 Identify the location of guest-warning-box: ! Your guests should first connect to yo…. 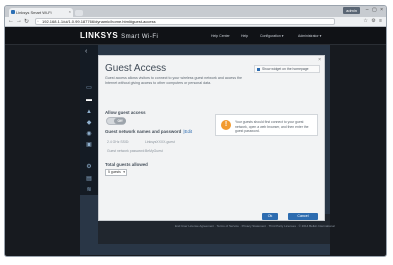
(266, 125).